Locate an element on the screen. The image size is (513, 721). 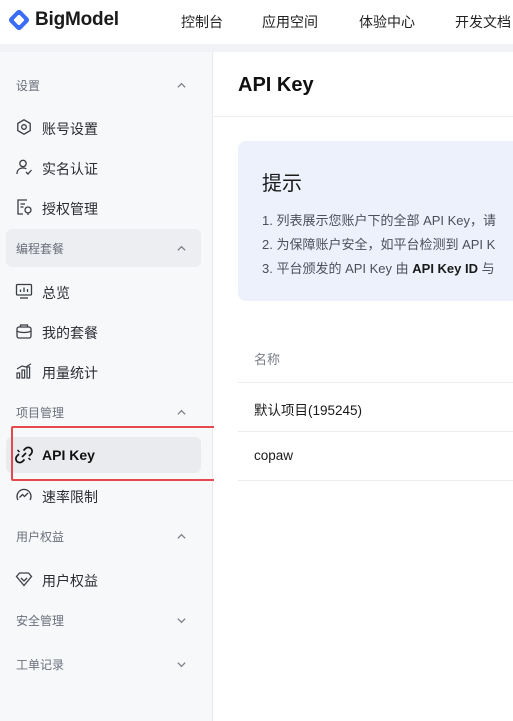
table-bottom-border is located at coordinates (375, 480).